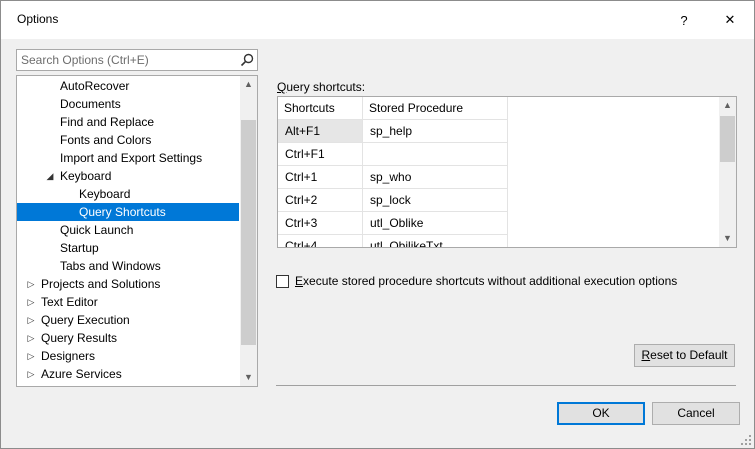  I want to click on search-box, so click(137, 60).